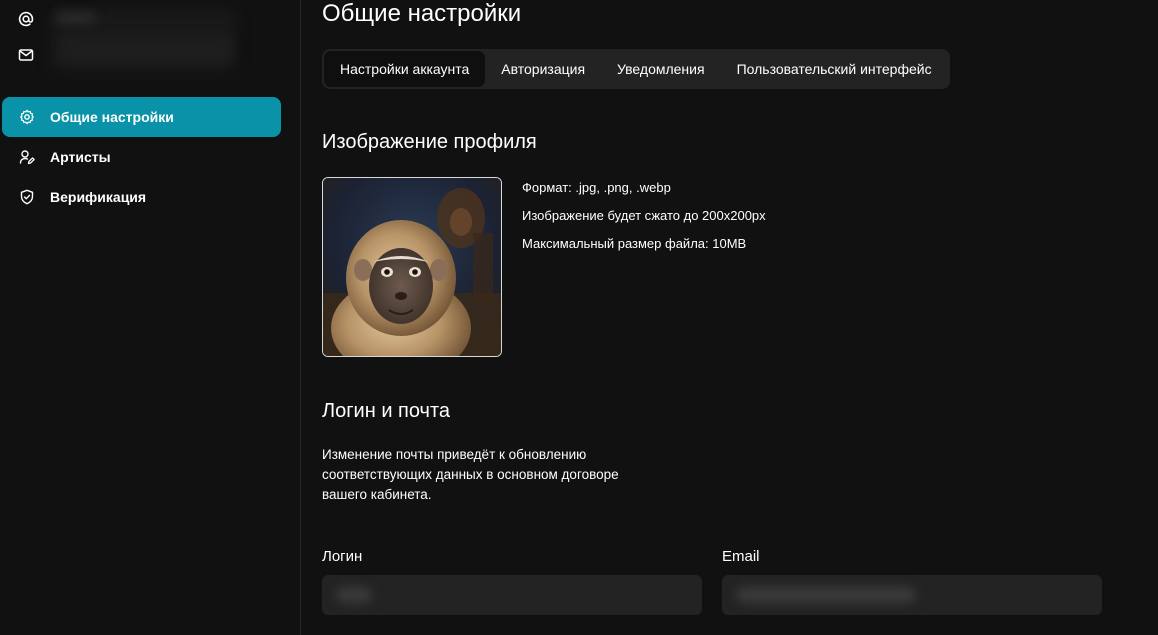 This screenshot has width=1158, height=635. What do you see at coordinates (377, 494) in the screenshot?
I see `description-line: вашего кабинета.` at bounding box center [377, 494].